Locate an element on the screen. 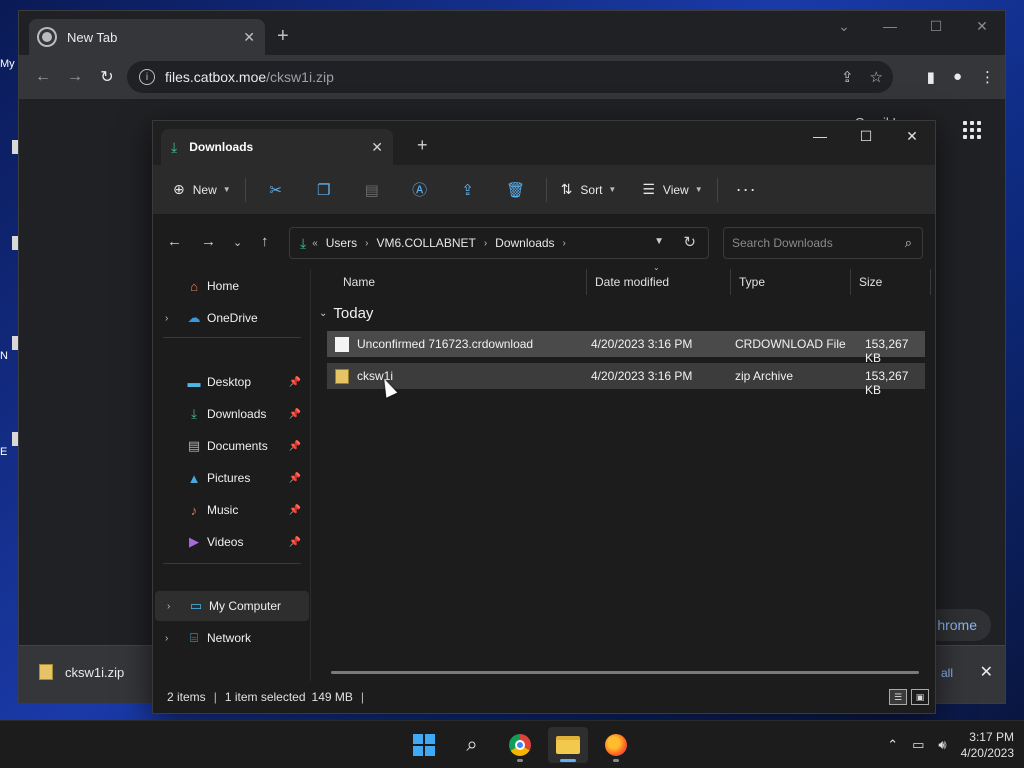 This screenshot has height=768, width=1024. delete-icon: 🗑 is located at coordinates (516, 190).